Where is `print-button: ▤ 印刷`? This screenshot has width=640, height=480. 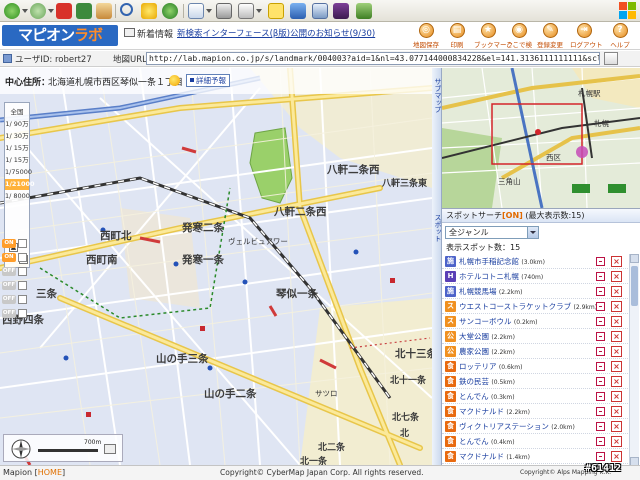 print-button: ▤ 印刷 is located at coordinates (457, 36).